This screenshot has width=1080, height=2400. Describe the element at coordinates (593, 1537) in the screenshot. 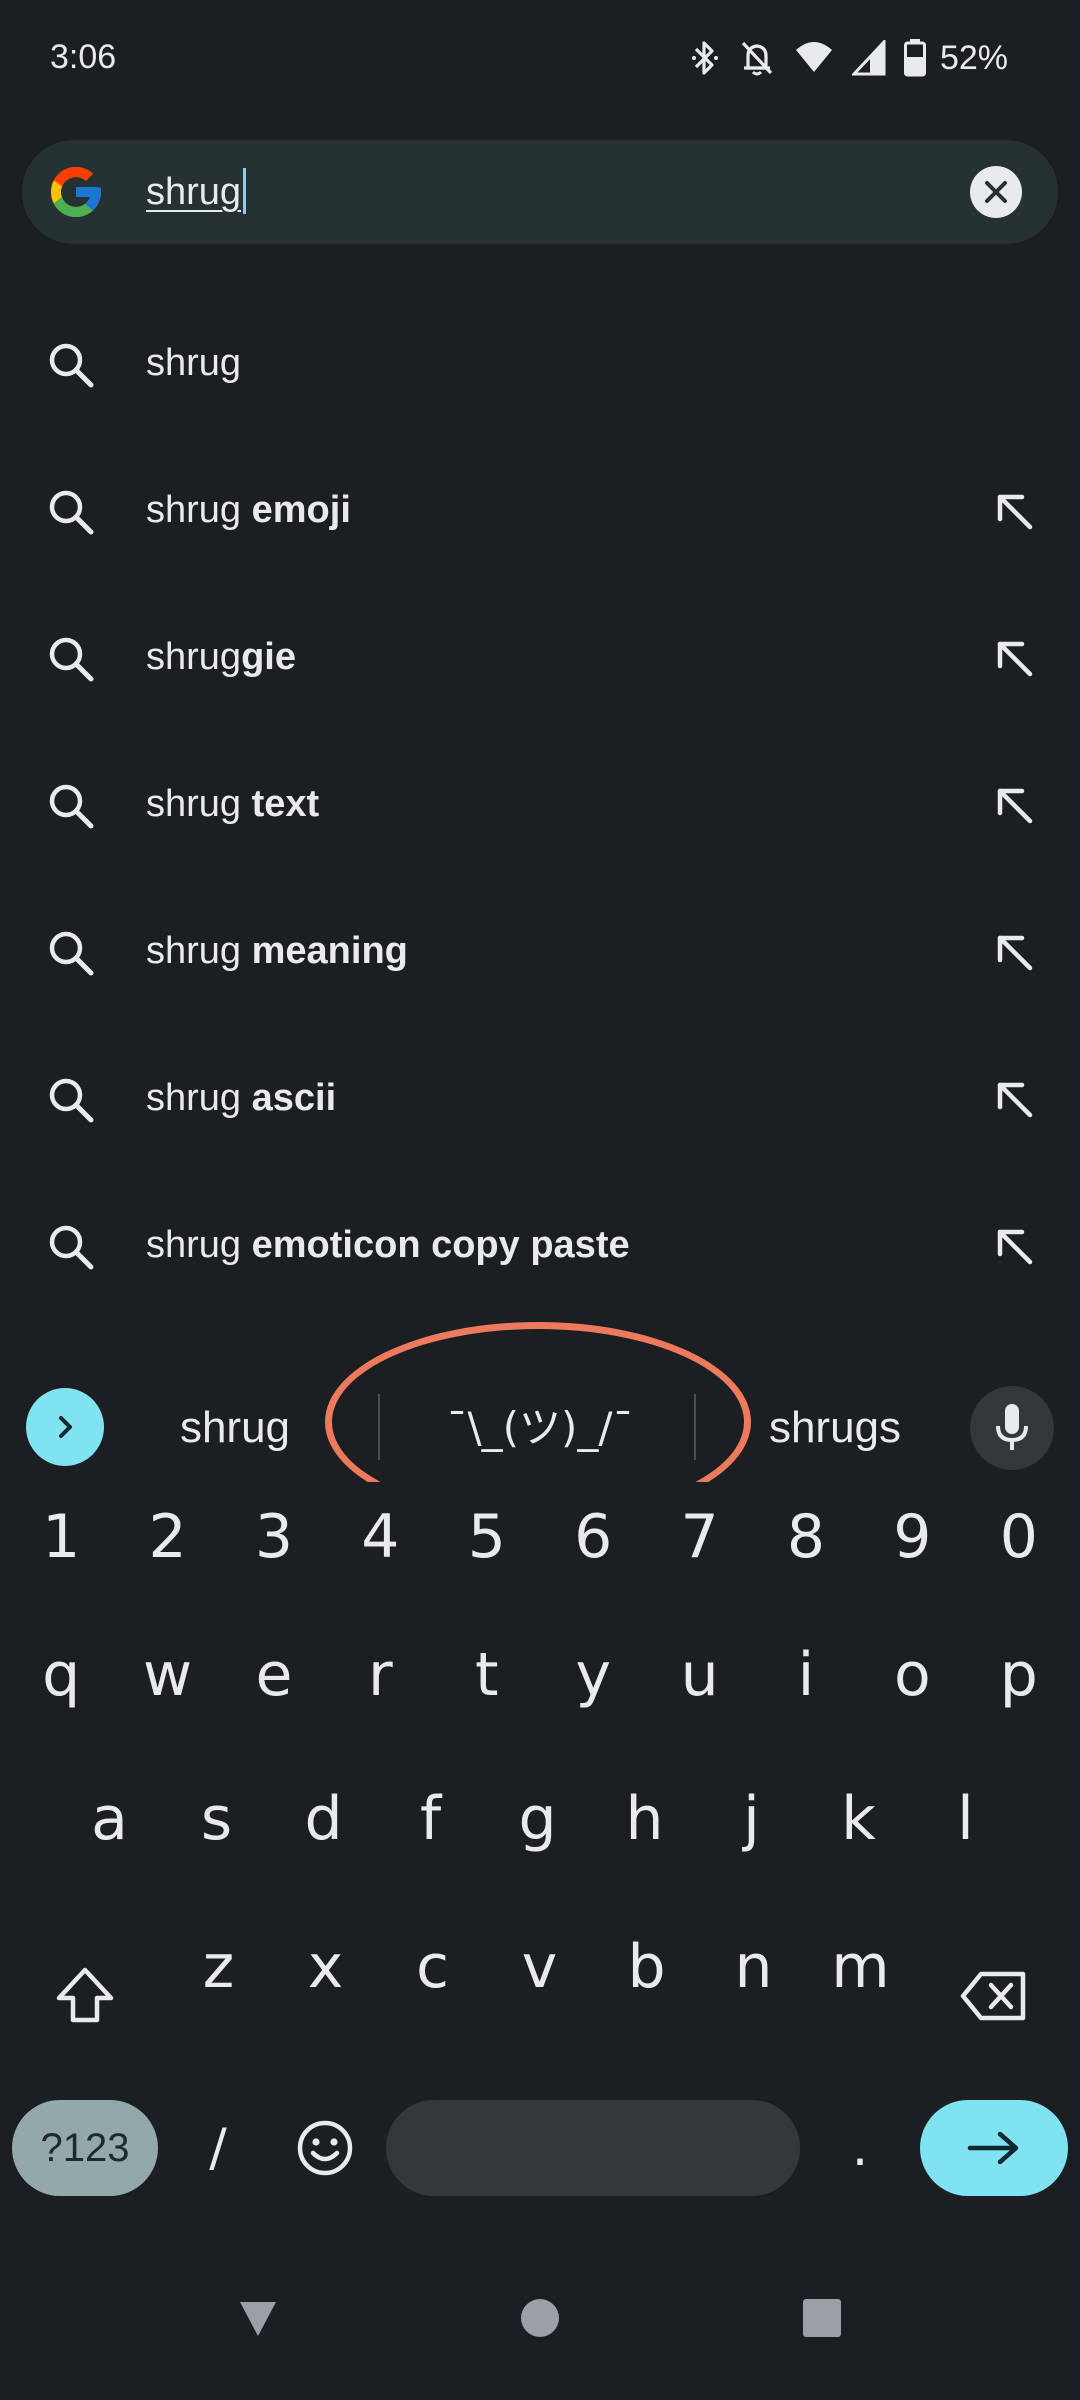

I see `number-key-6: 6` at that location.